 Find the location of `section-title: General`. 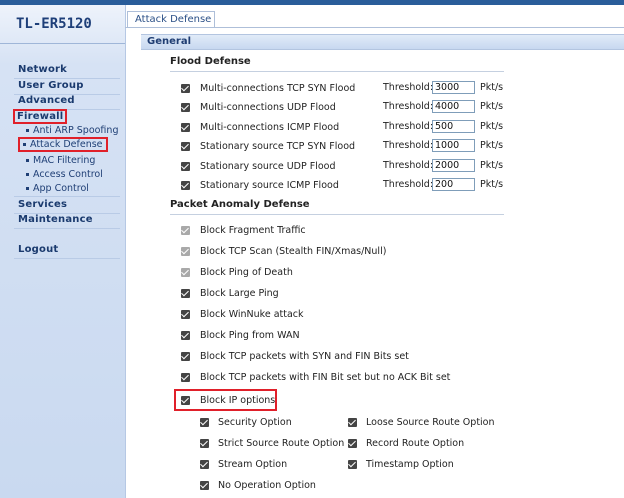

section-title: General is located at coordinates (169, 41).